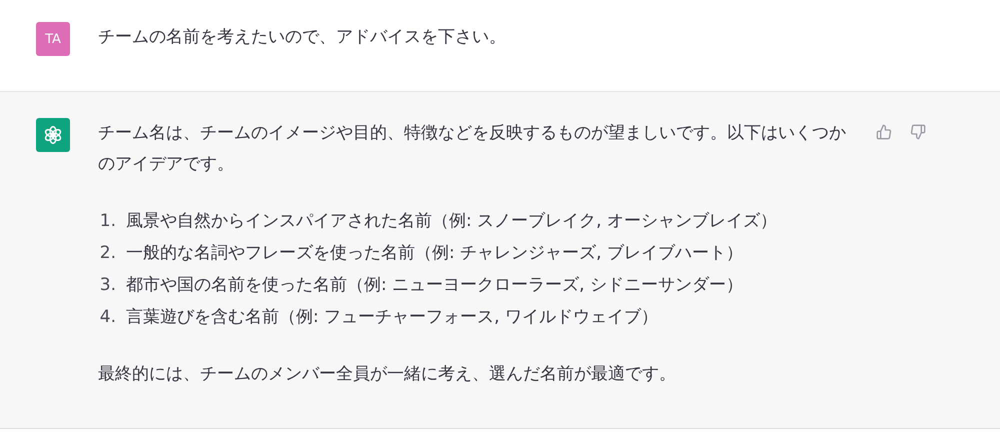 The width and height of the screenshot is (1000, 432). What do you see at coordinates (302, 37) in the screenshot?
I see `message-text: チームの名前を考えたいので、アドバイスを下さい。` at bounding box center [302, 37].